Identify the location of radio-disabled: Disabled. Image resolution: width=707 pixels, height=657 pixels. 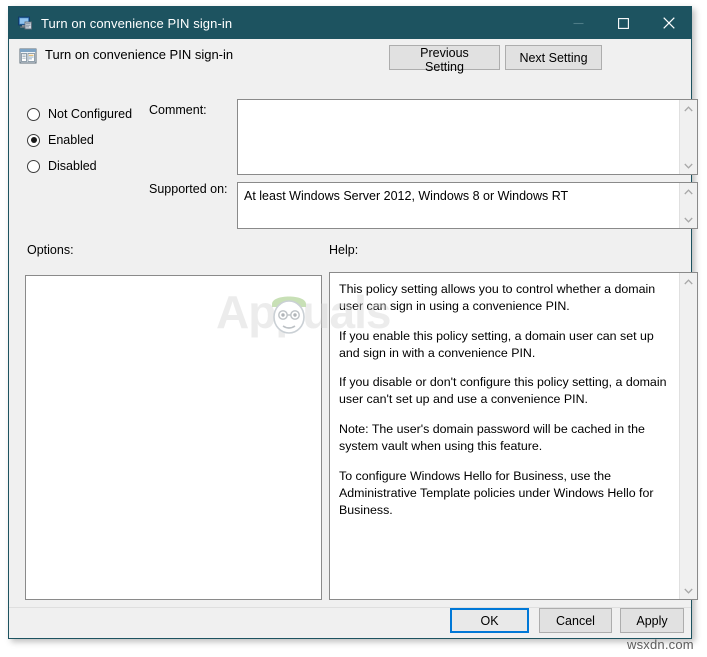
(87, 166).